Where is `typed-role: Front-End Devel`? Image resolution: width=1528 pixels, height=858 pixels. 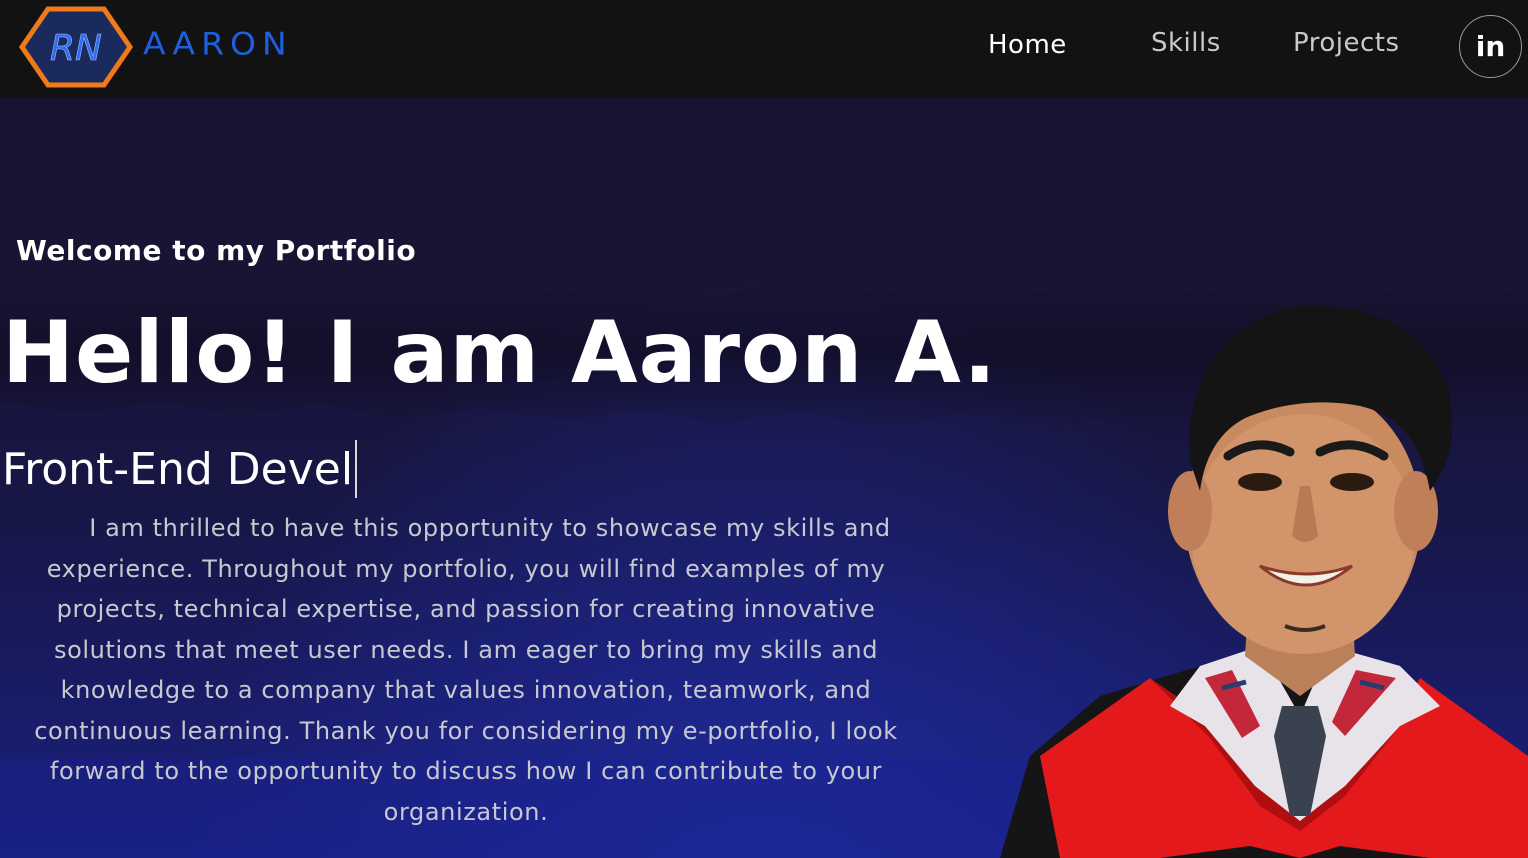 typed-role: Front-End Devel is located at coordinates (180, 469).